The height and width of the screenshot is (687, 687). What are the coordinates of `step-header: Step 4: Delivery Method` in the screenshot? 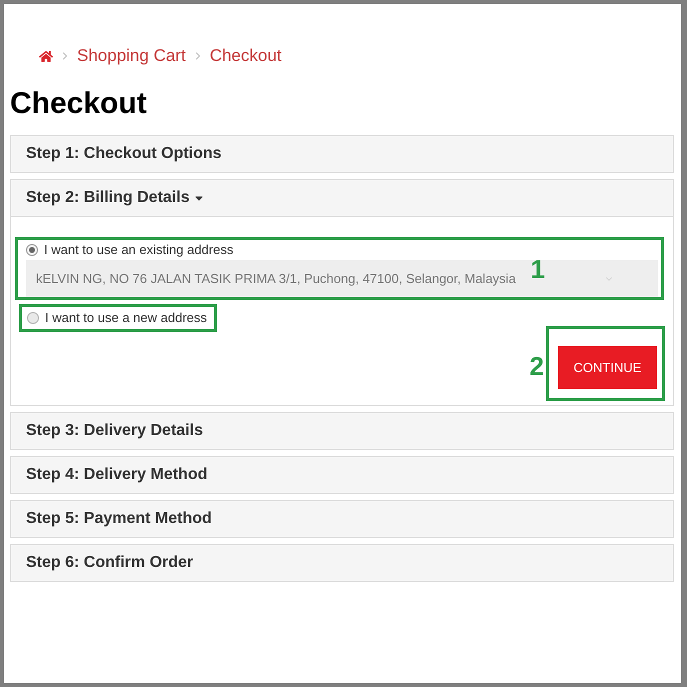 It's located at (342, 475).